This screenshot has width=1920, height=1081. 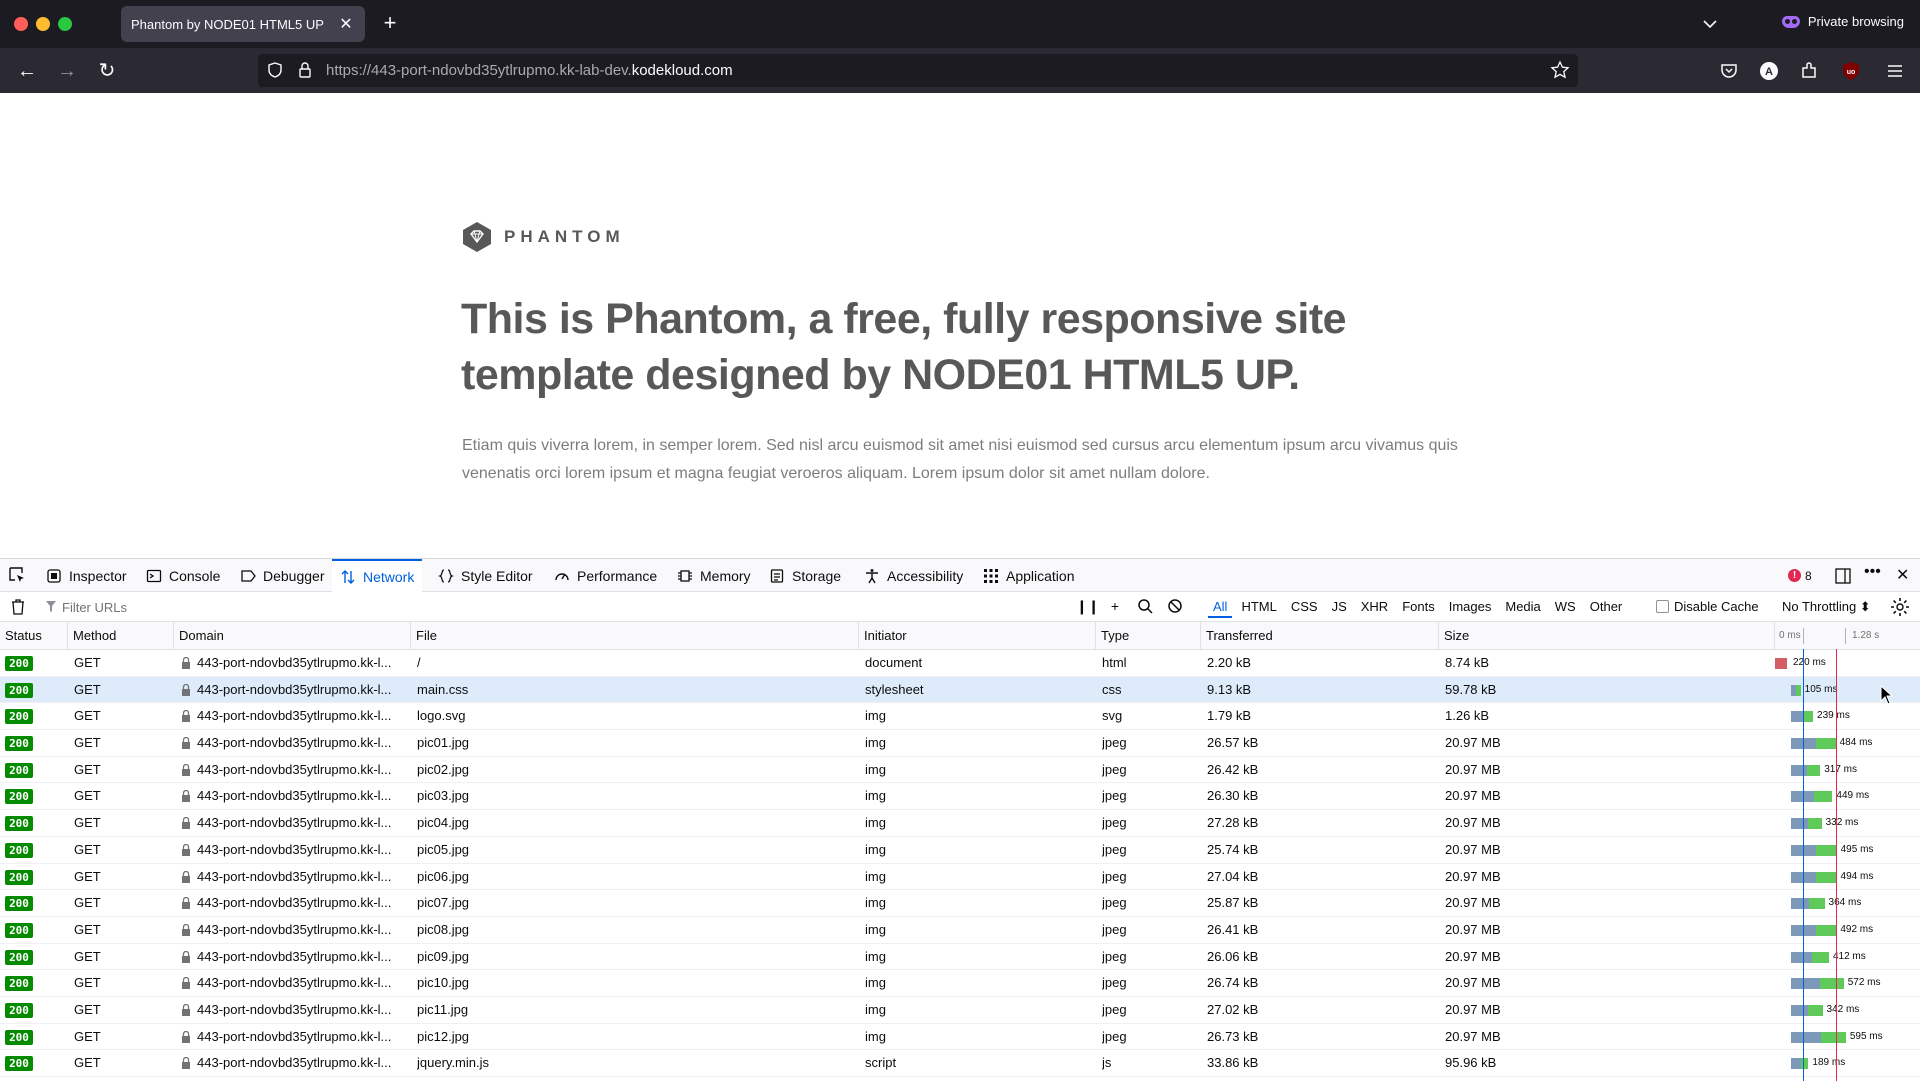 I want to click on tab-network: Network, so click(x=377, y=575).